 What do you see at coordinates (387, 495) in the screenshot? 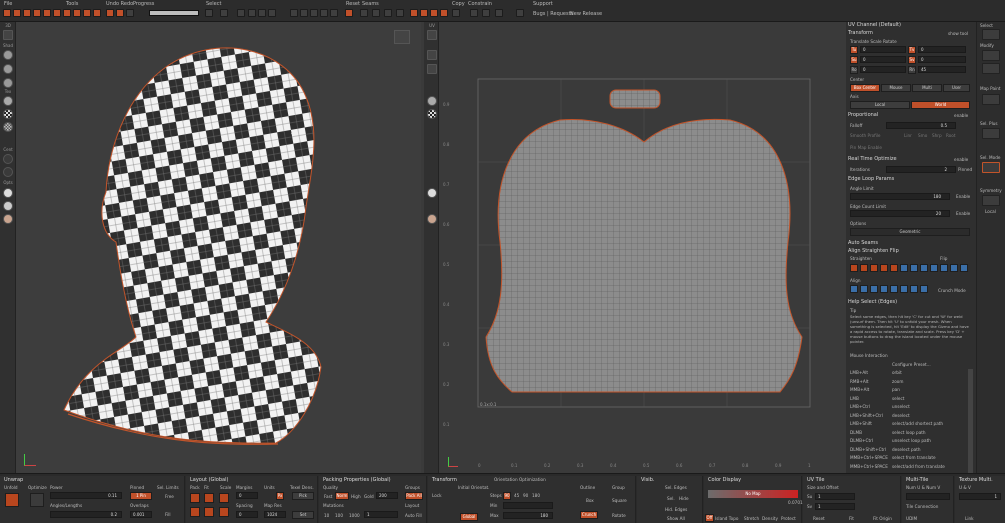
I see `gold-field: 200` at bounding box center [387, 495].